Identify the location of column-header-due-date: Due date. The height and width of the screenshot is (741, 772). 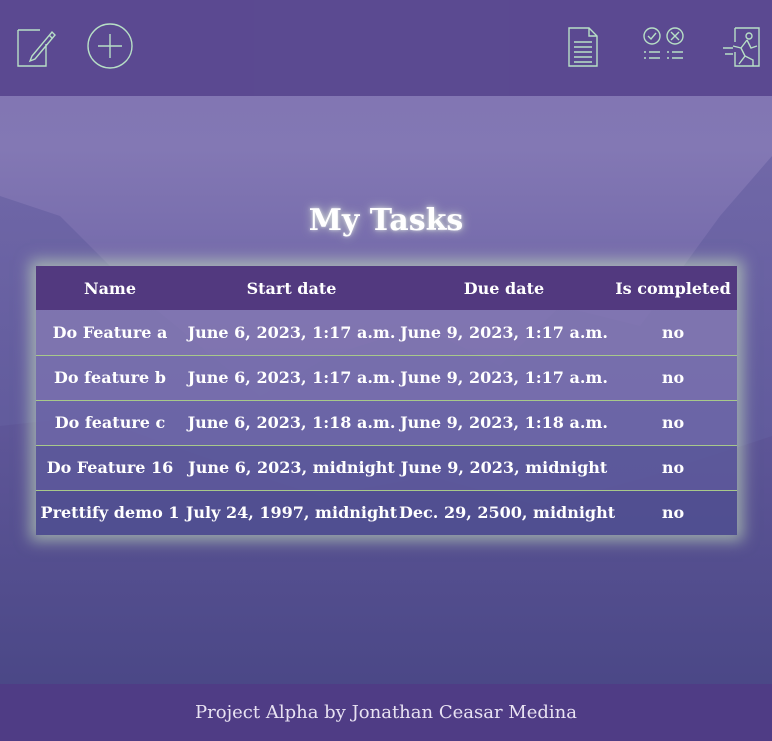
(504, 288).